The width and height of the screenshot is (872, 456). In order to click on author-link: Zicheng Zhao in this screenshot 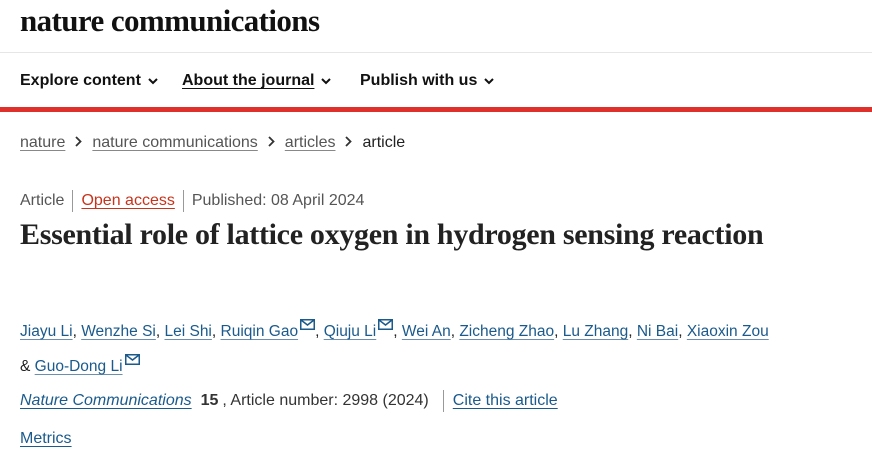, I will do `click(506, 331)`.